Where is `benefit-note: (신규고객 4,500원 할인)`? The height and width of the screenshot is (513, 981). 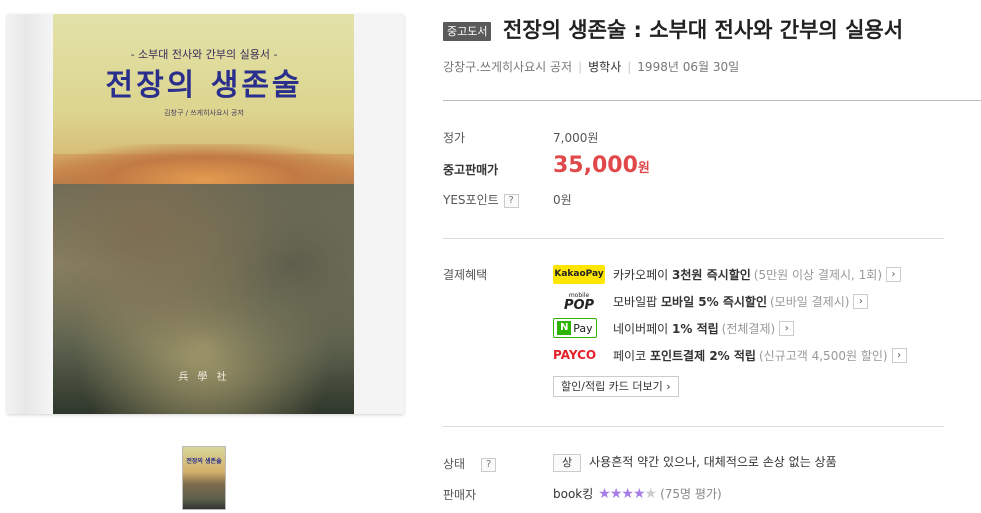
benefit-note: (신규고객 4,500원 할인) is located at coordinates (823, 355).